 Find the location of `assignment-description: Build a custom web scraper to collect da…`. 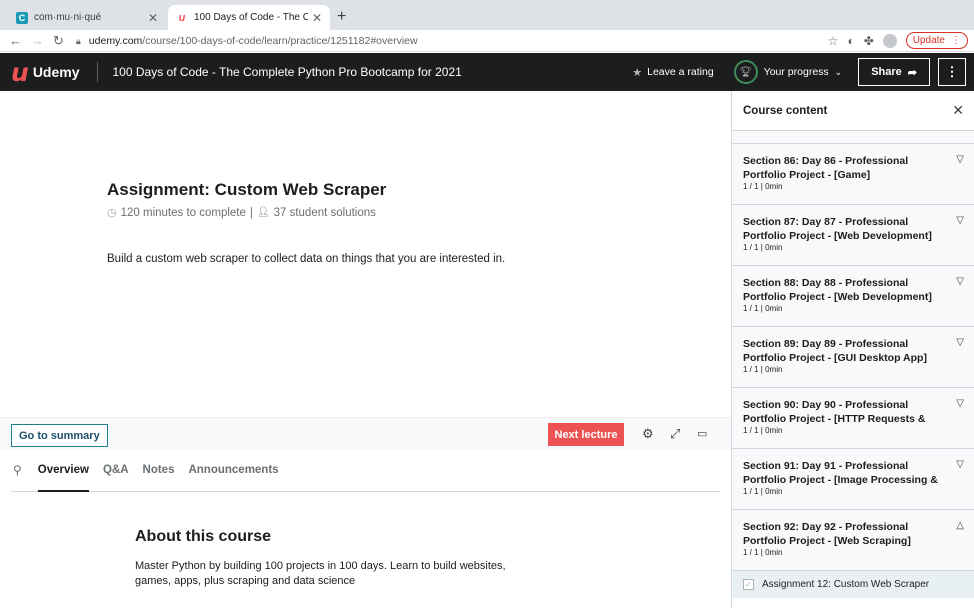

assignment-description: Build a custom web scraper to collect da… is located at coordinates (306, 259).